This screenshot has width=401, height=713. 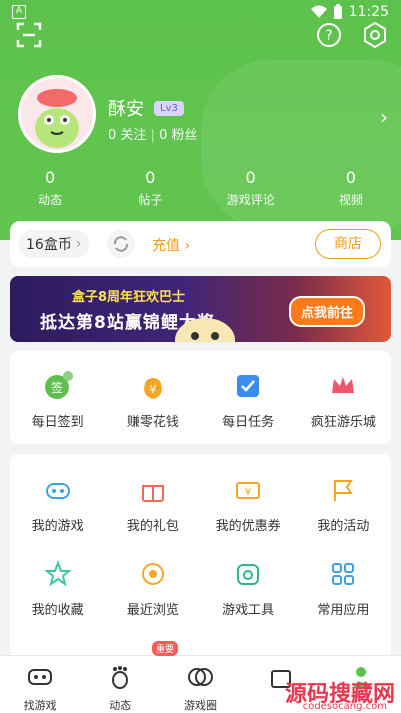 I want to click on apps-icon, so click(x=343, y=574).